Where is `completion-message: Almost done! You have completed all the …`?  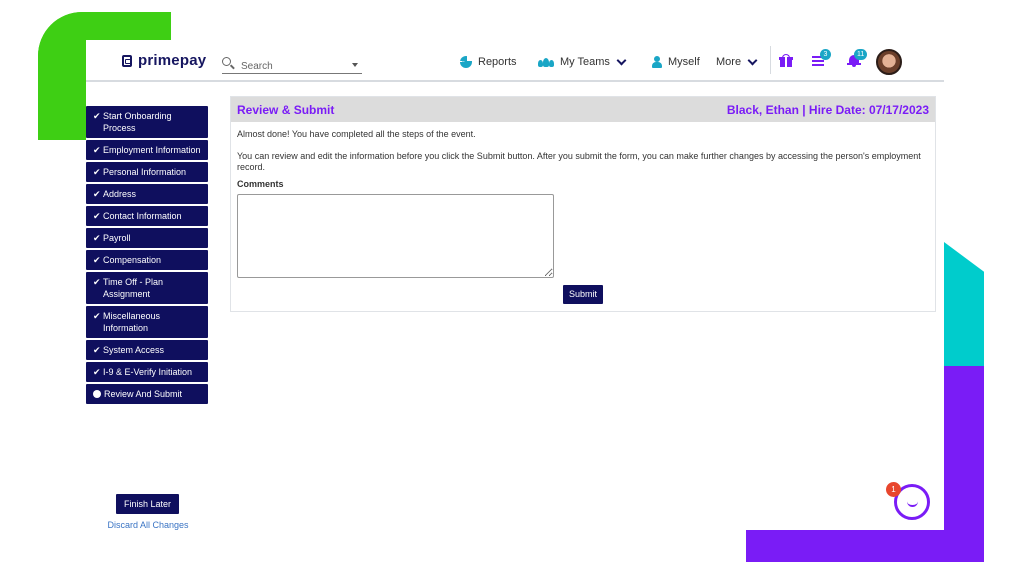
completion-message: Almost done! You have completed all the … is located at coordinates (356, 134).